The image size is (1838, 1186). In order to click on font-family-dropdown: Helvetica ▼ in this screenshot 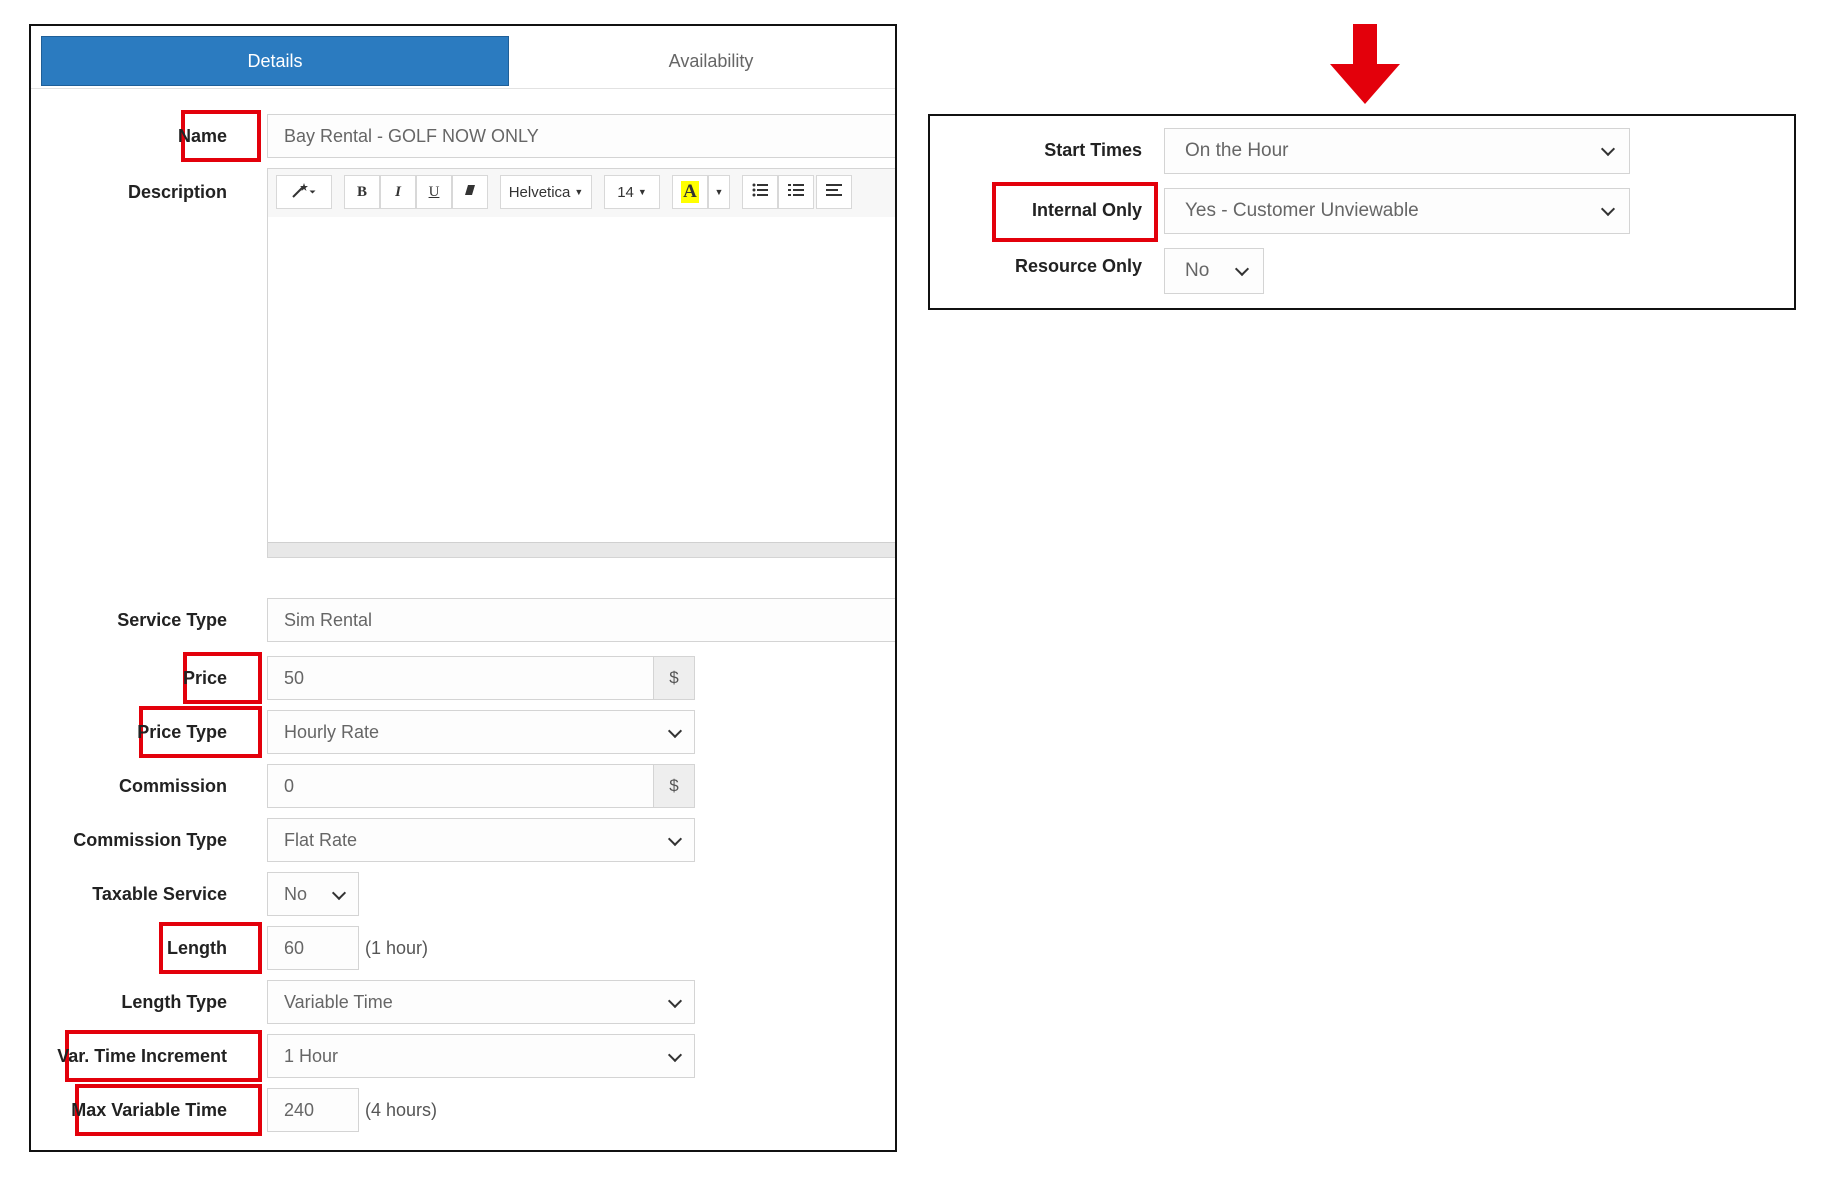, I will do `click(546, 192)`.